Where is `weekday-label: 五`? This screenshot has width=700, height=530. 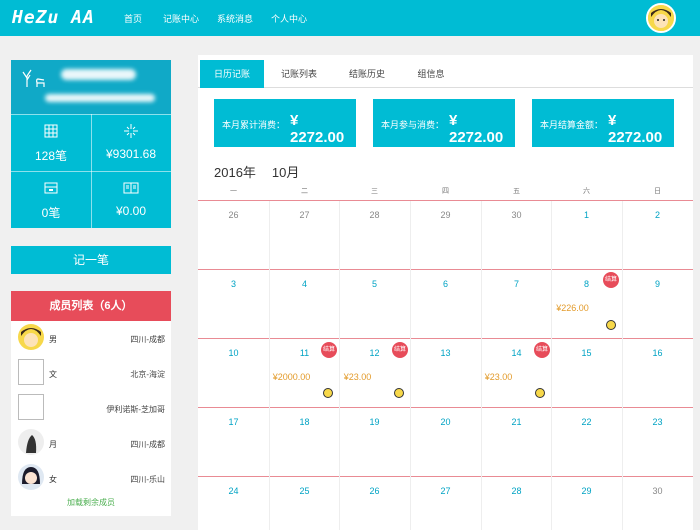
weekday-label: 五 is located at coordinates (516, 191).